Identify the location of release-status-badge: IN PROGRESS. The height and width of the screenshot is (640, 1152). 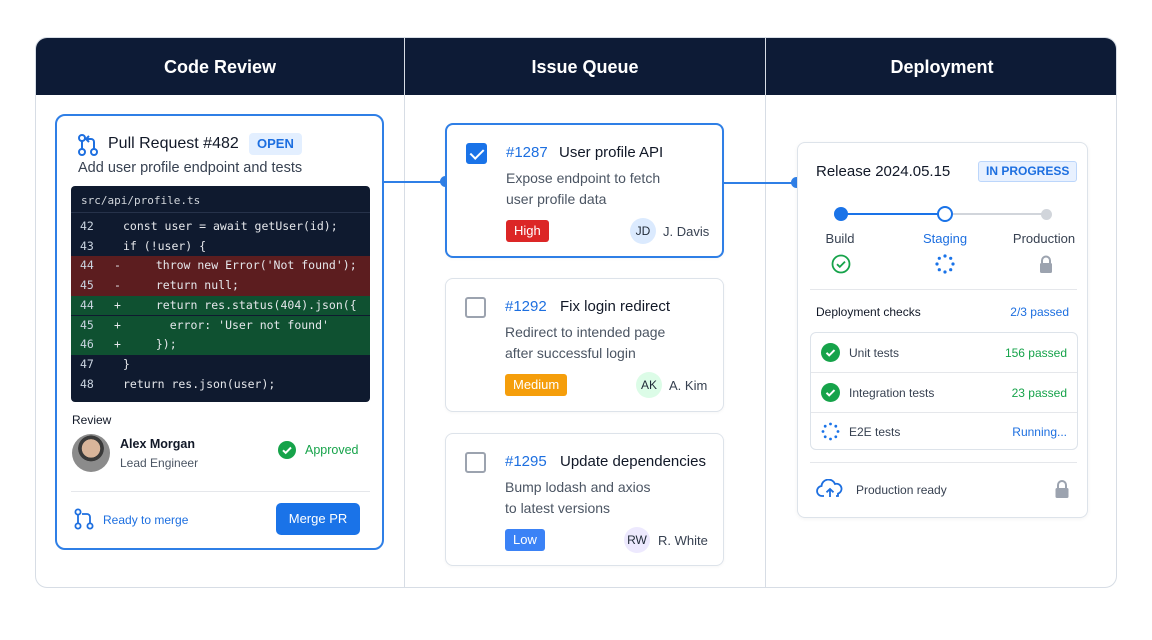
(1028, 171).